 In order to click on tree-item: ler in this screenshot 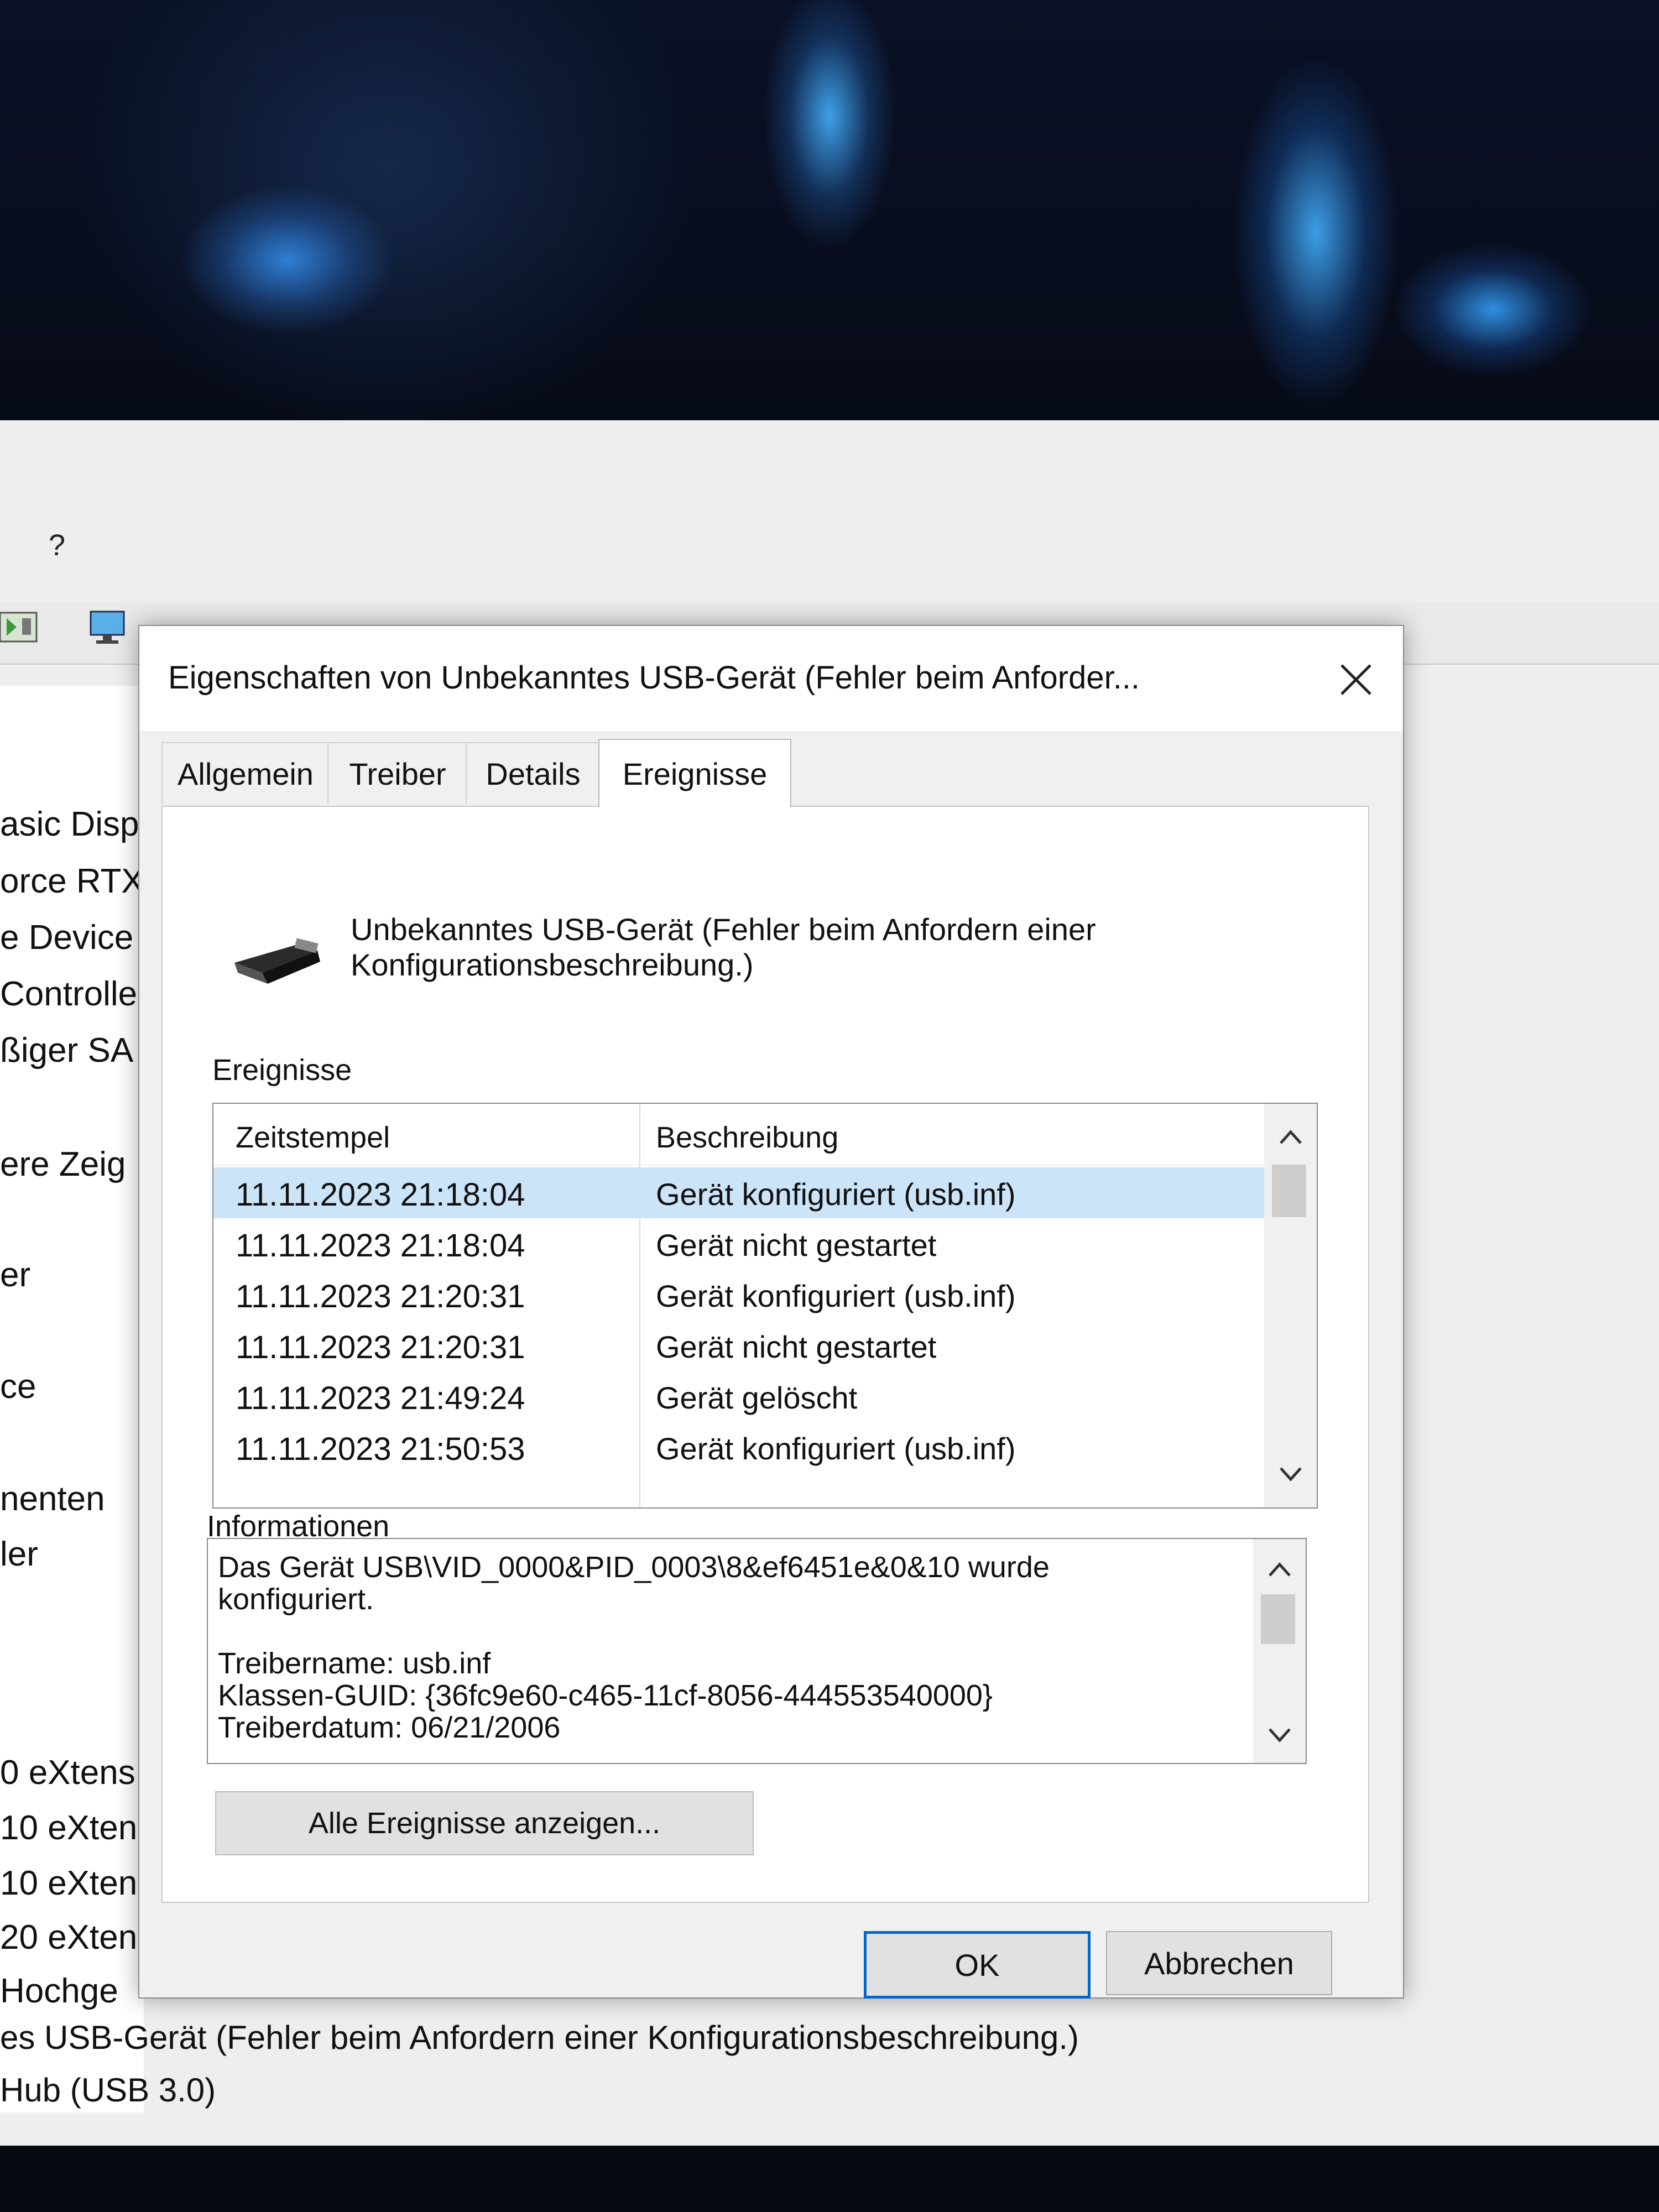, I will do `click(19, 1554)`.